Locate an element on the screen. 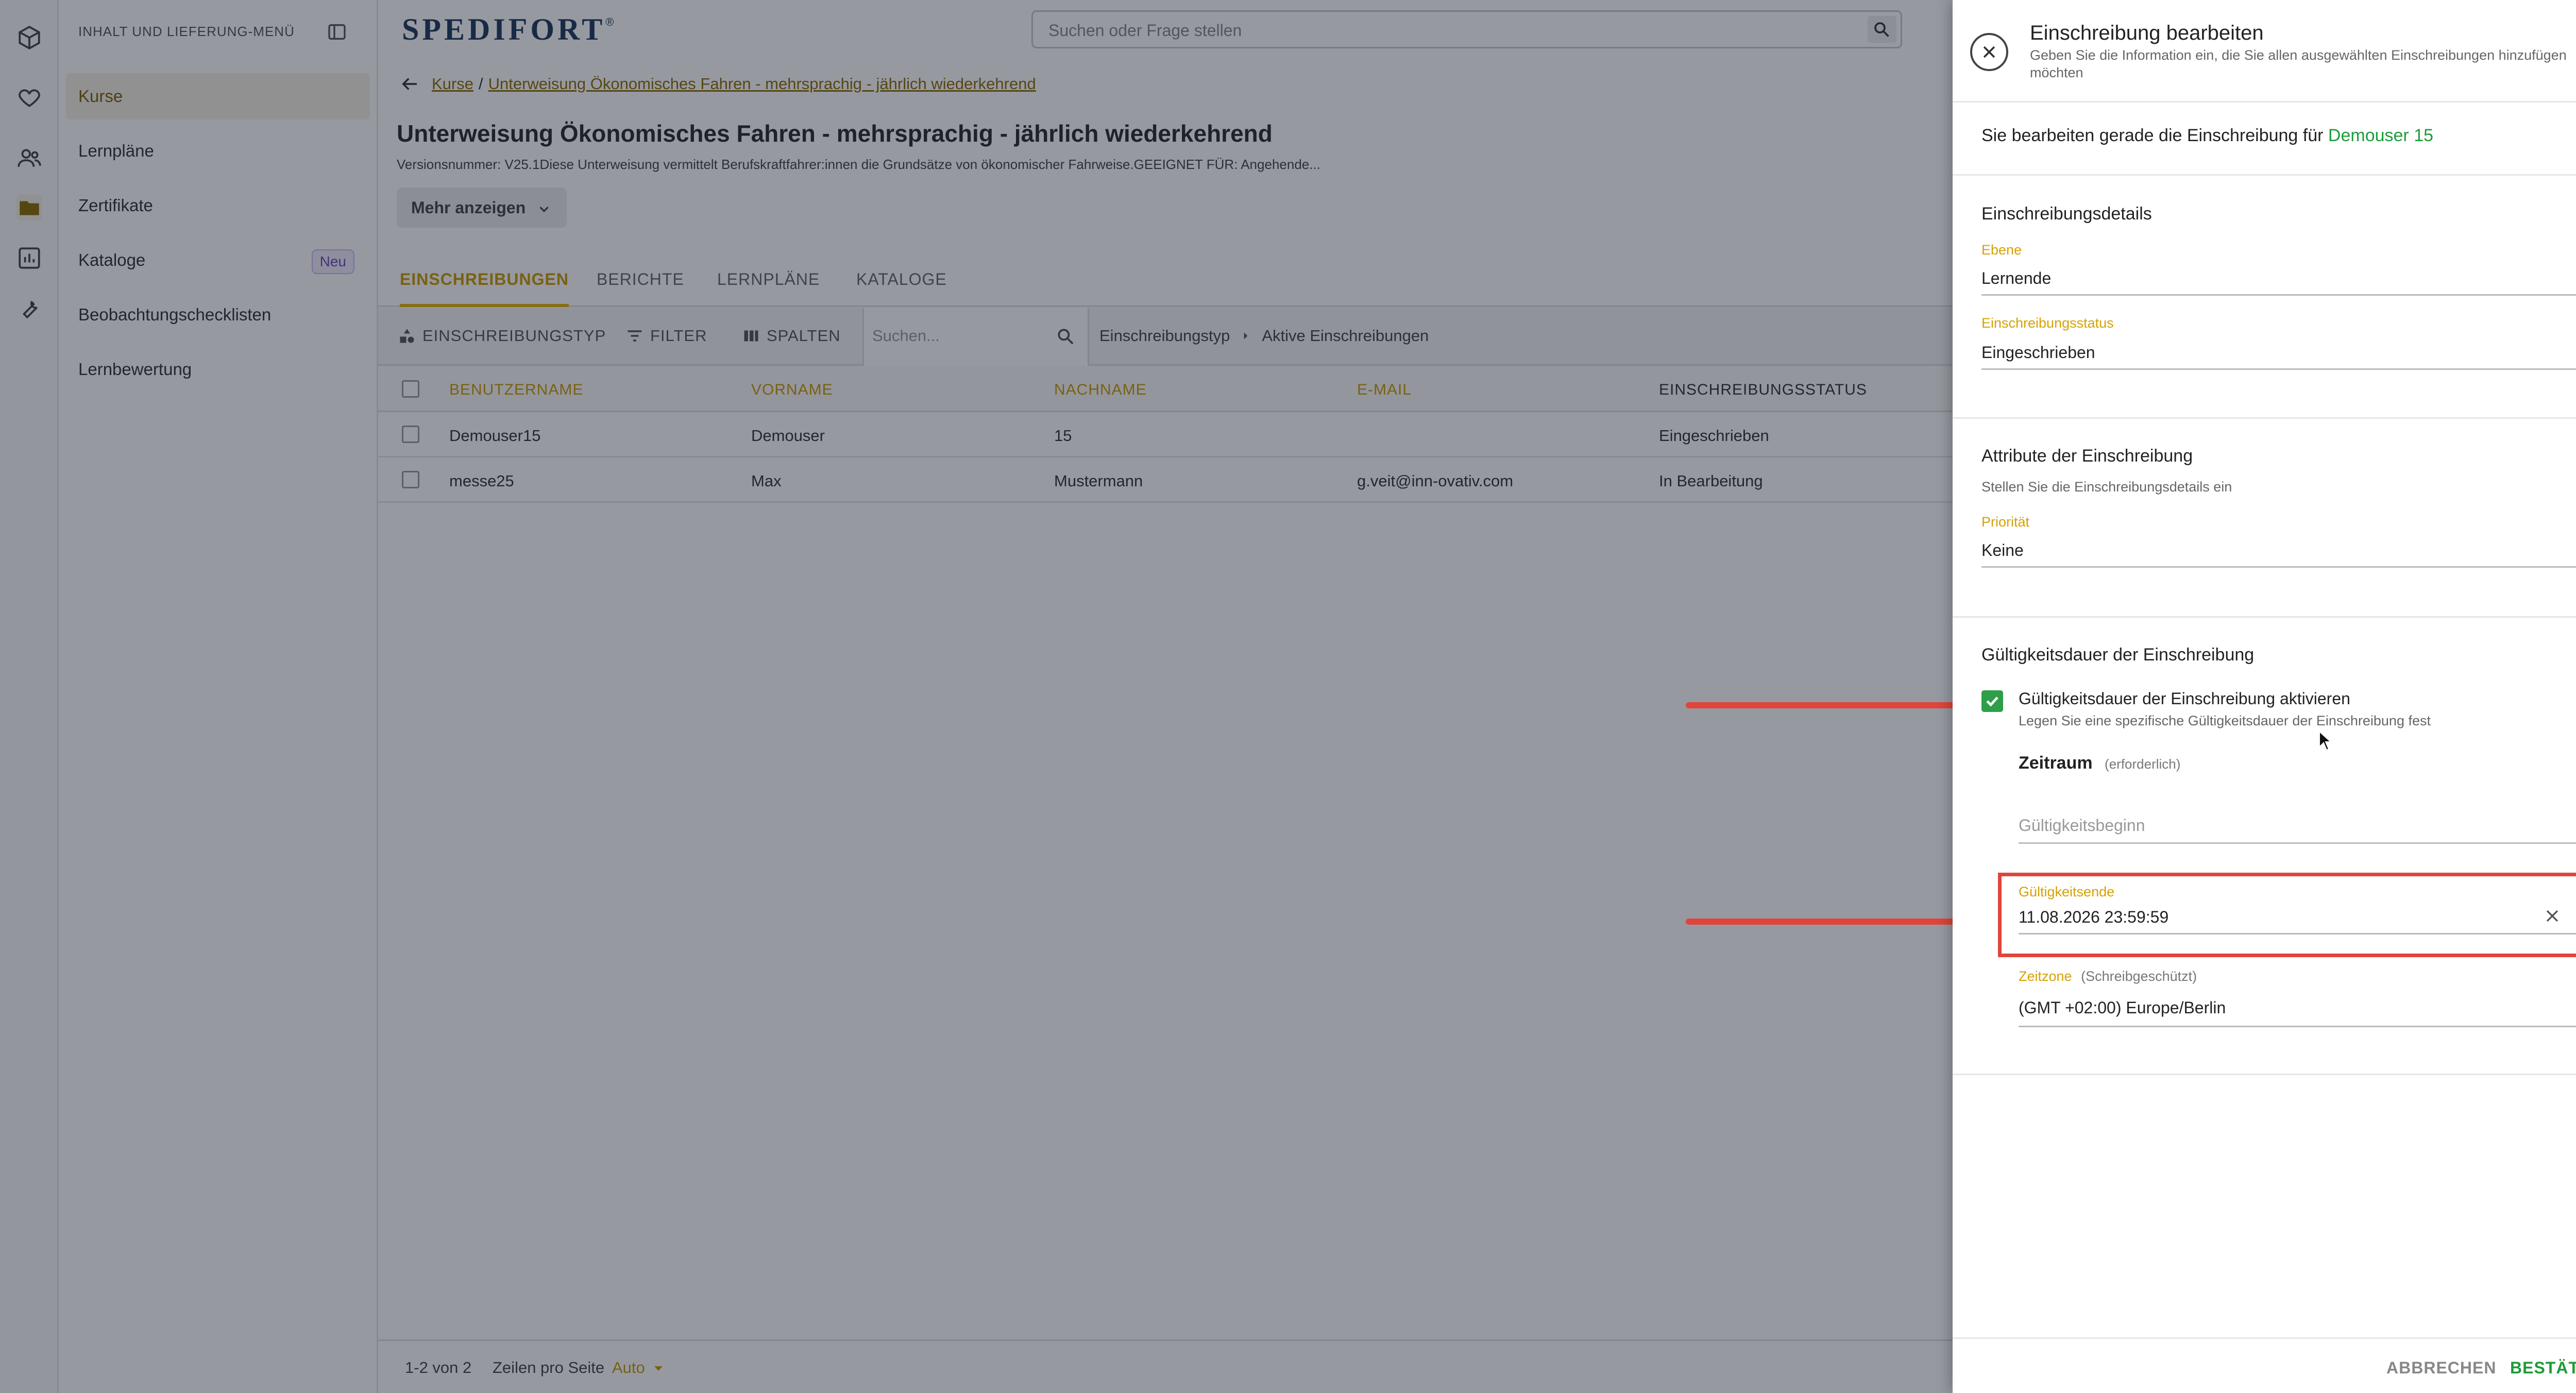 The width and height of the screenshot is (2576, 1393). close-icon is located at coordinates (1989, 52).